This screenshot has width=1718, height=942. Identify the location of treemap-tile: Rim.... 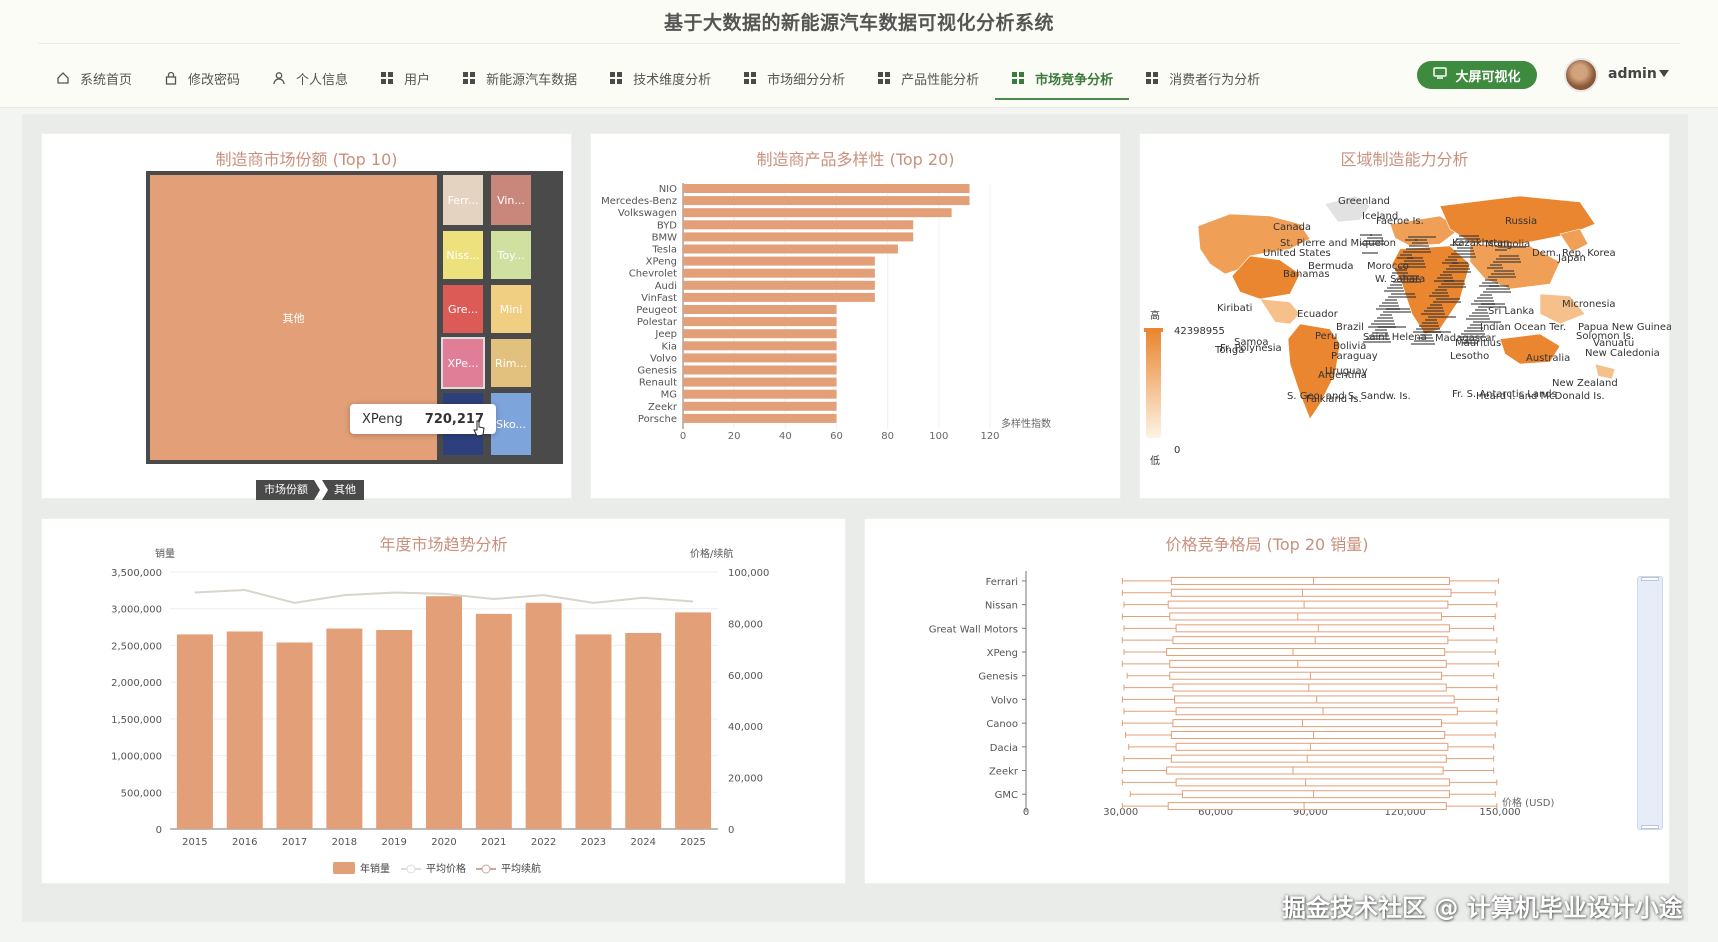
(511, 363).